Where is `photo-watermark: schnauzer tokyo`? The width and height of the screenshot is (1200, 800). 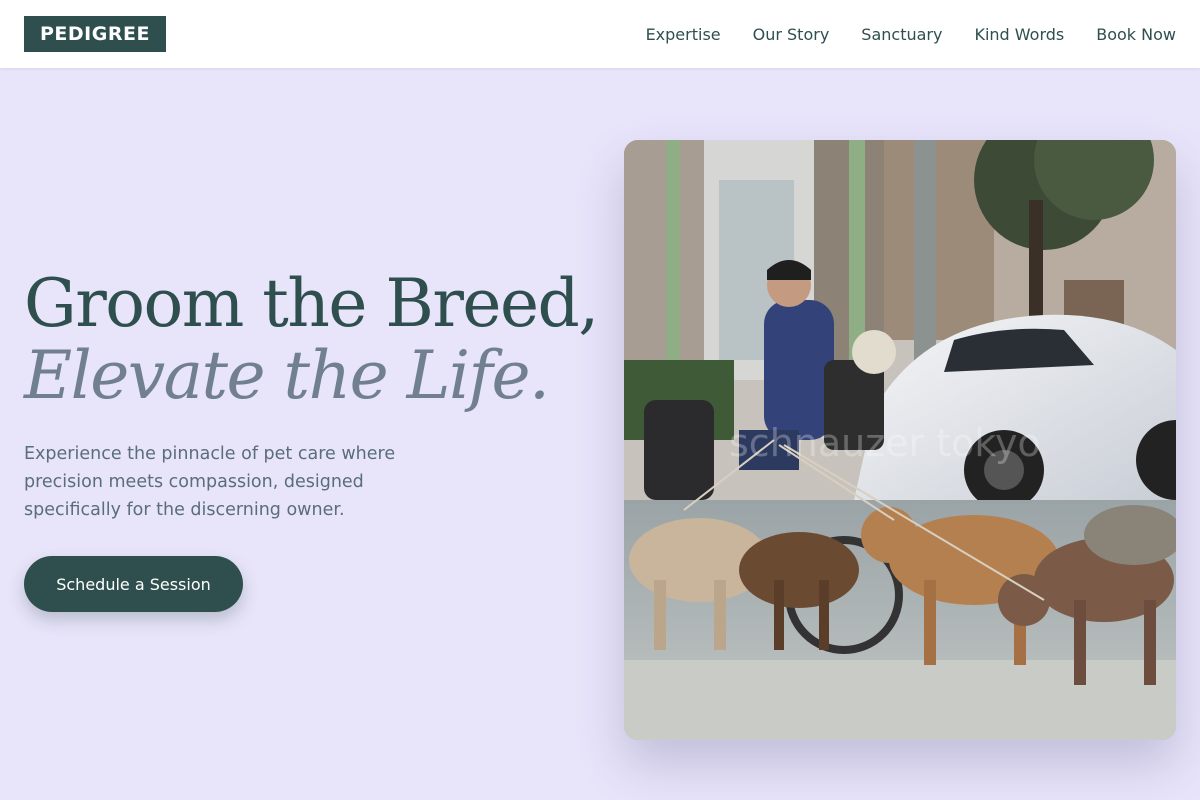 photo-watermark: schnauzer tokyo is located at coordinates (885, 443).